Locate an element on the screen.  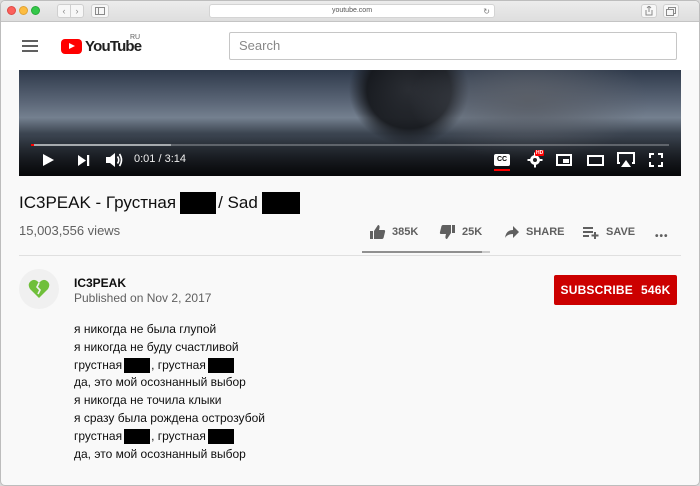
chevron-right-icon: › is located at coordinates (77, 11).